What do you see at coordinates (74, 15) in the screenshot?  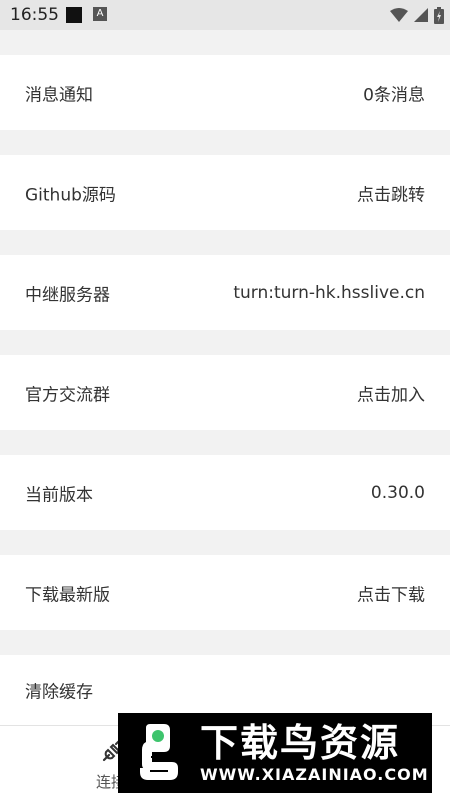 I see `notification-square-icon` at bounding box center [74, 15].